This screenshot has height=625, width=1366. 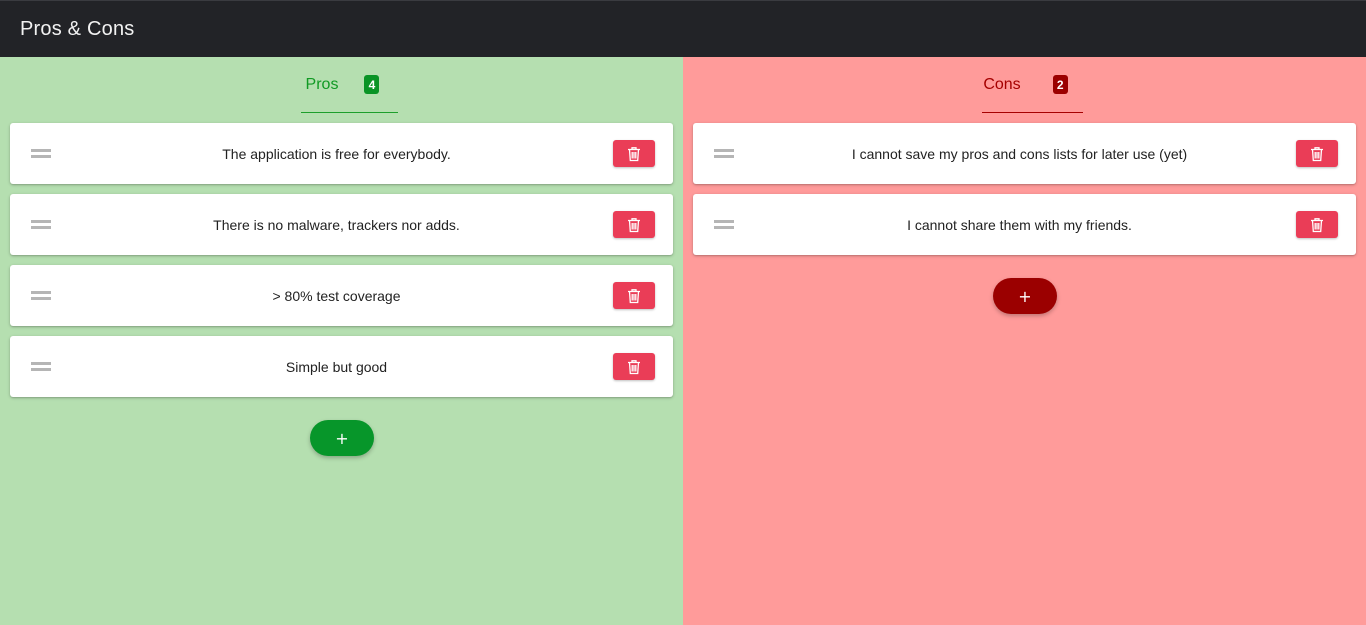 I want to click on pros-tab-label: Pros, so click(x=322, y=84).